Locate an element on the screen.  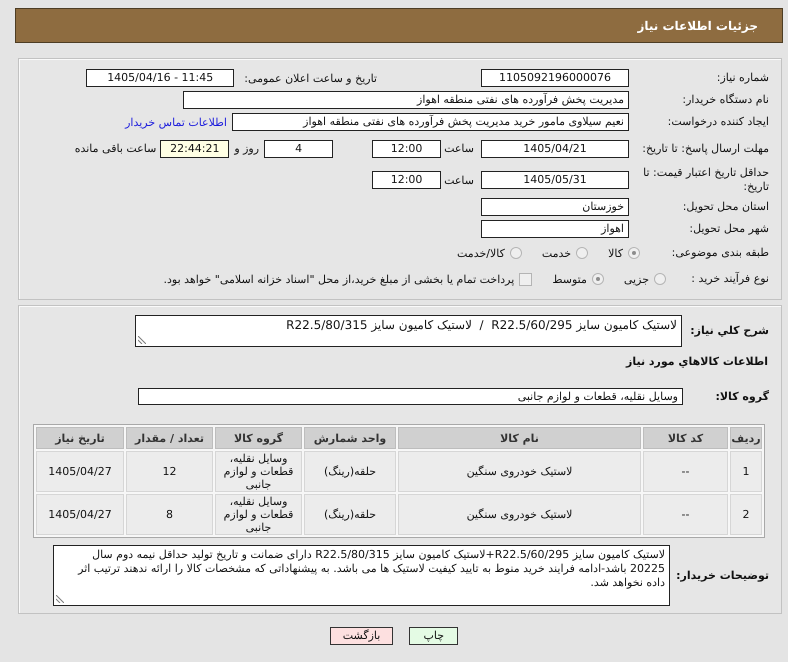
summary-field: لاستیک کامیون سایز R22.5/60/295 / لاستیک کامیون سایز R22.5/80/315 is located at coordinates (408, 331).